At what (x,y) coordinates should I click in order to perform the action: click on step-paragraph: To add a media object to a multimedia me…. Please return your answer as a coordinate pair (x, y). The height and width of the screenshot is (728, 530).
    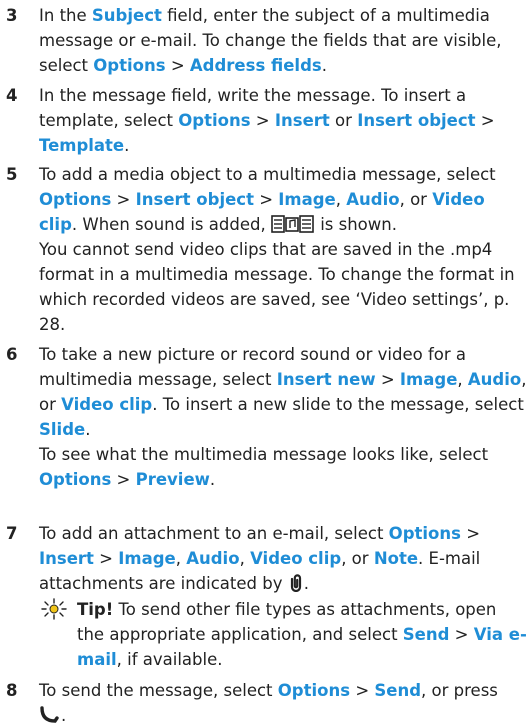
    Looking at the image, I should click on (283, 199).